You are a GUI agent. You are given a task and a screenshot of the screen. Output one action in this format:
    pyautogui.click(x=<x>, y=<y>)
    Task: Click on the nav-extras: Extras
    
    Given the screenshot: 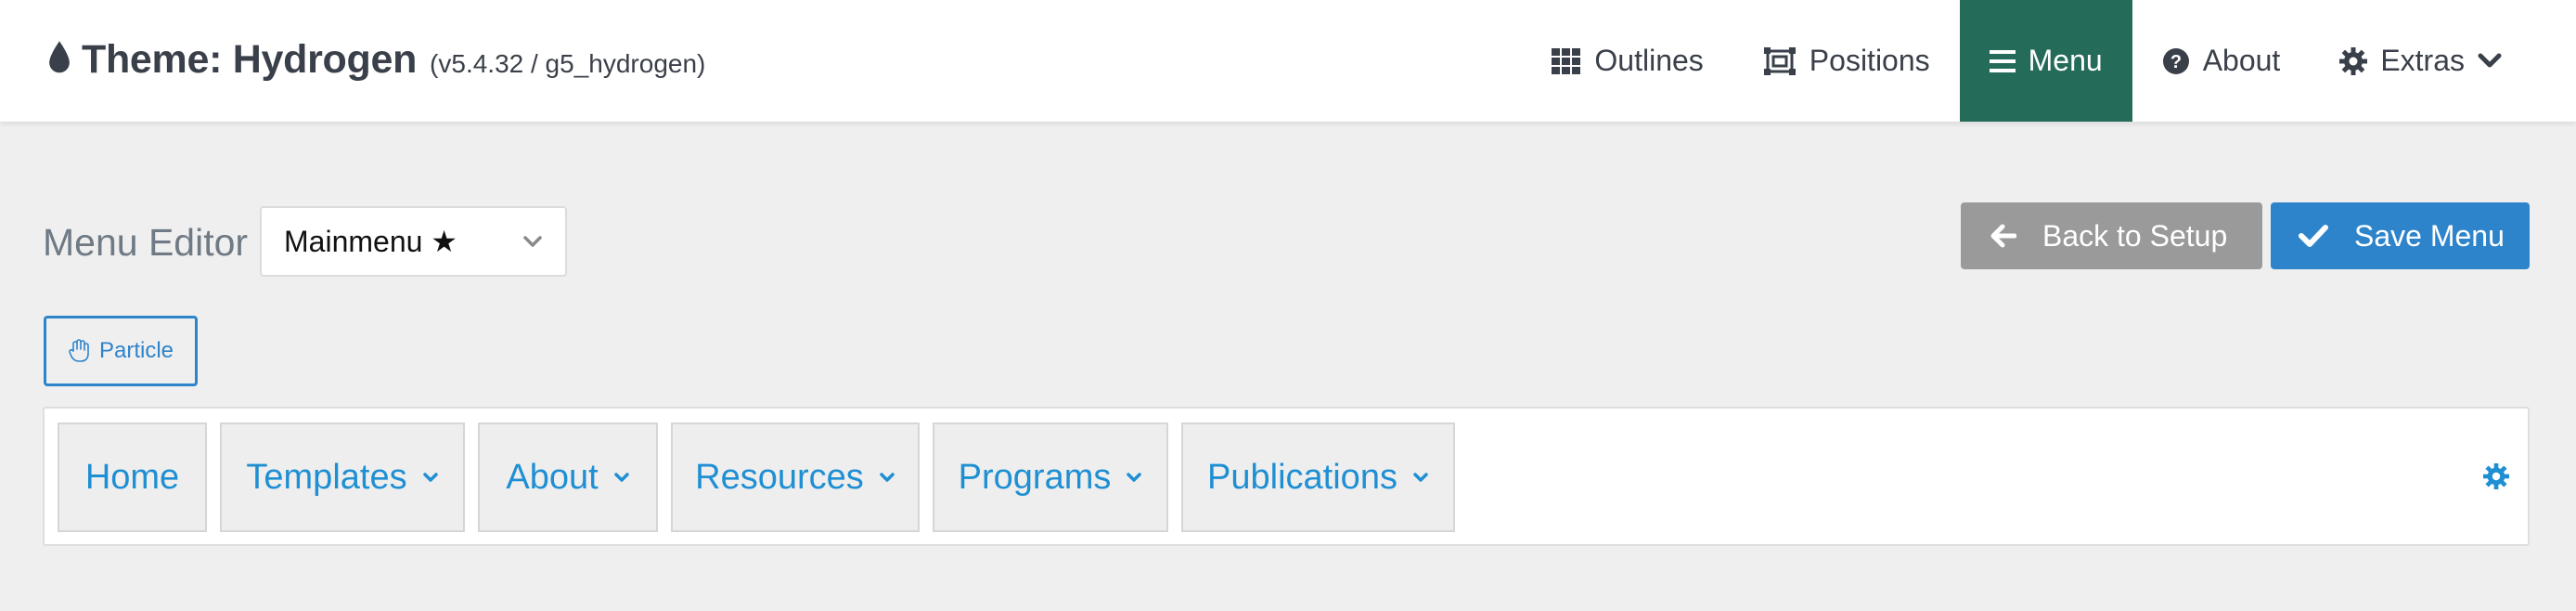 What is the action you would take?
    pyautogui.click(x=2443, y=61)
    